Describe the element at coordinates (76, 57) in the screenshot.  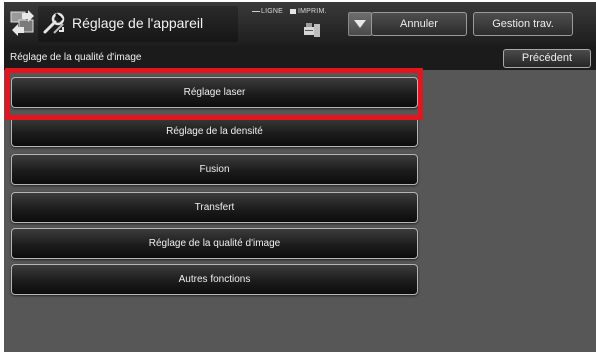
I see `section-title: Réglage de la qualité d'image` at that location.